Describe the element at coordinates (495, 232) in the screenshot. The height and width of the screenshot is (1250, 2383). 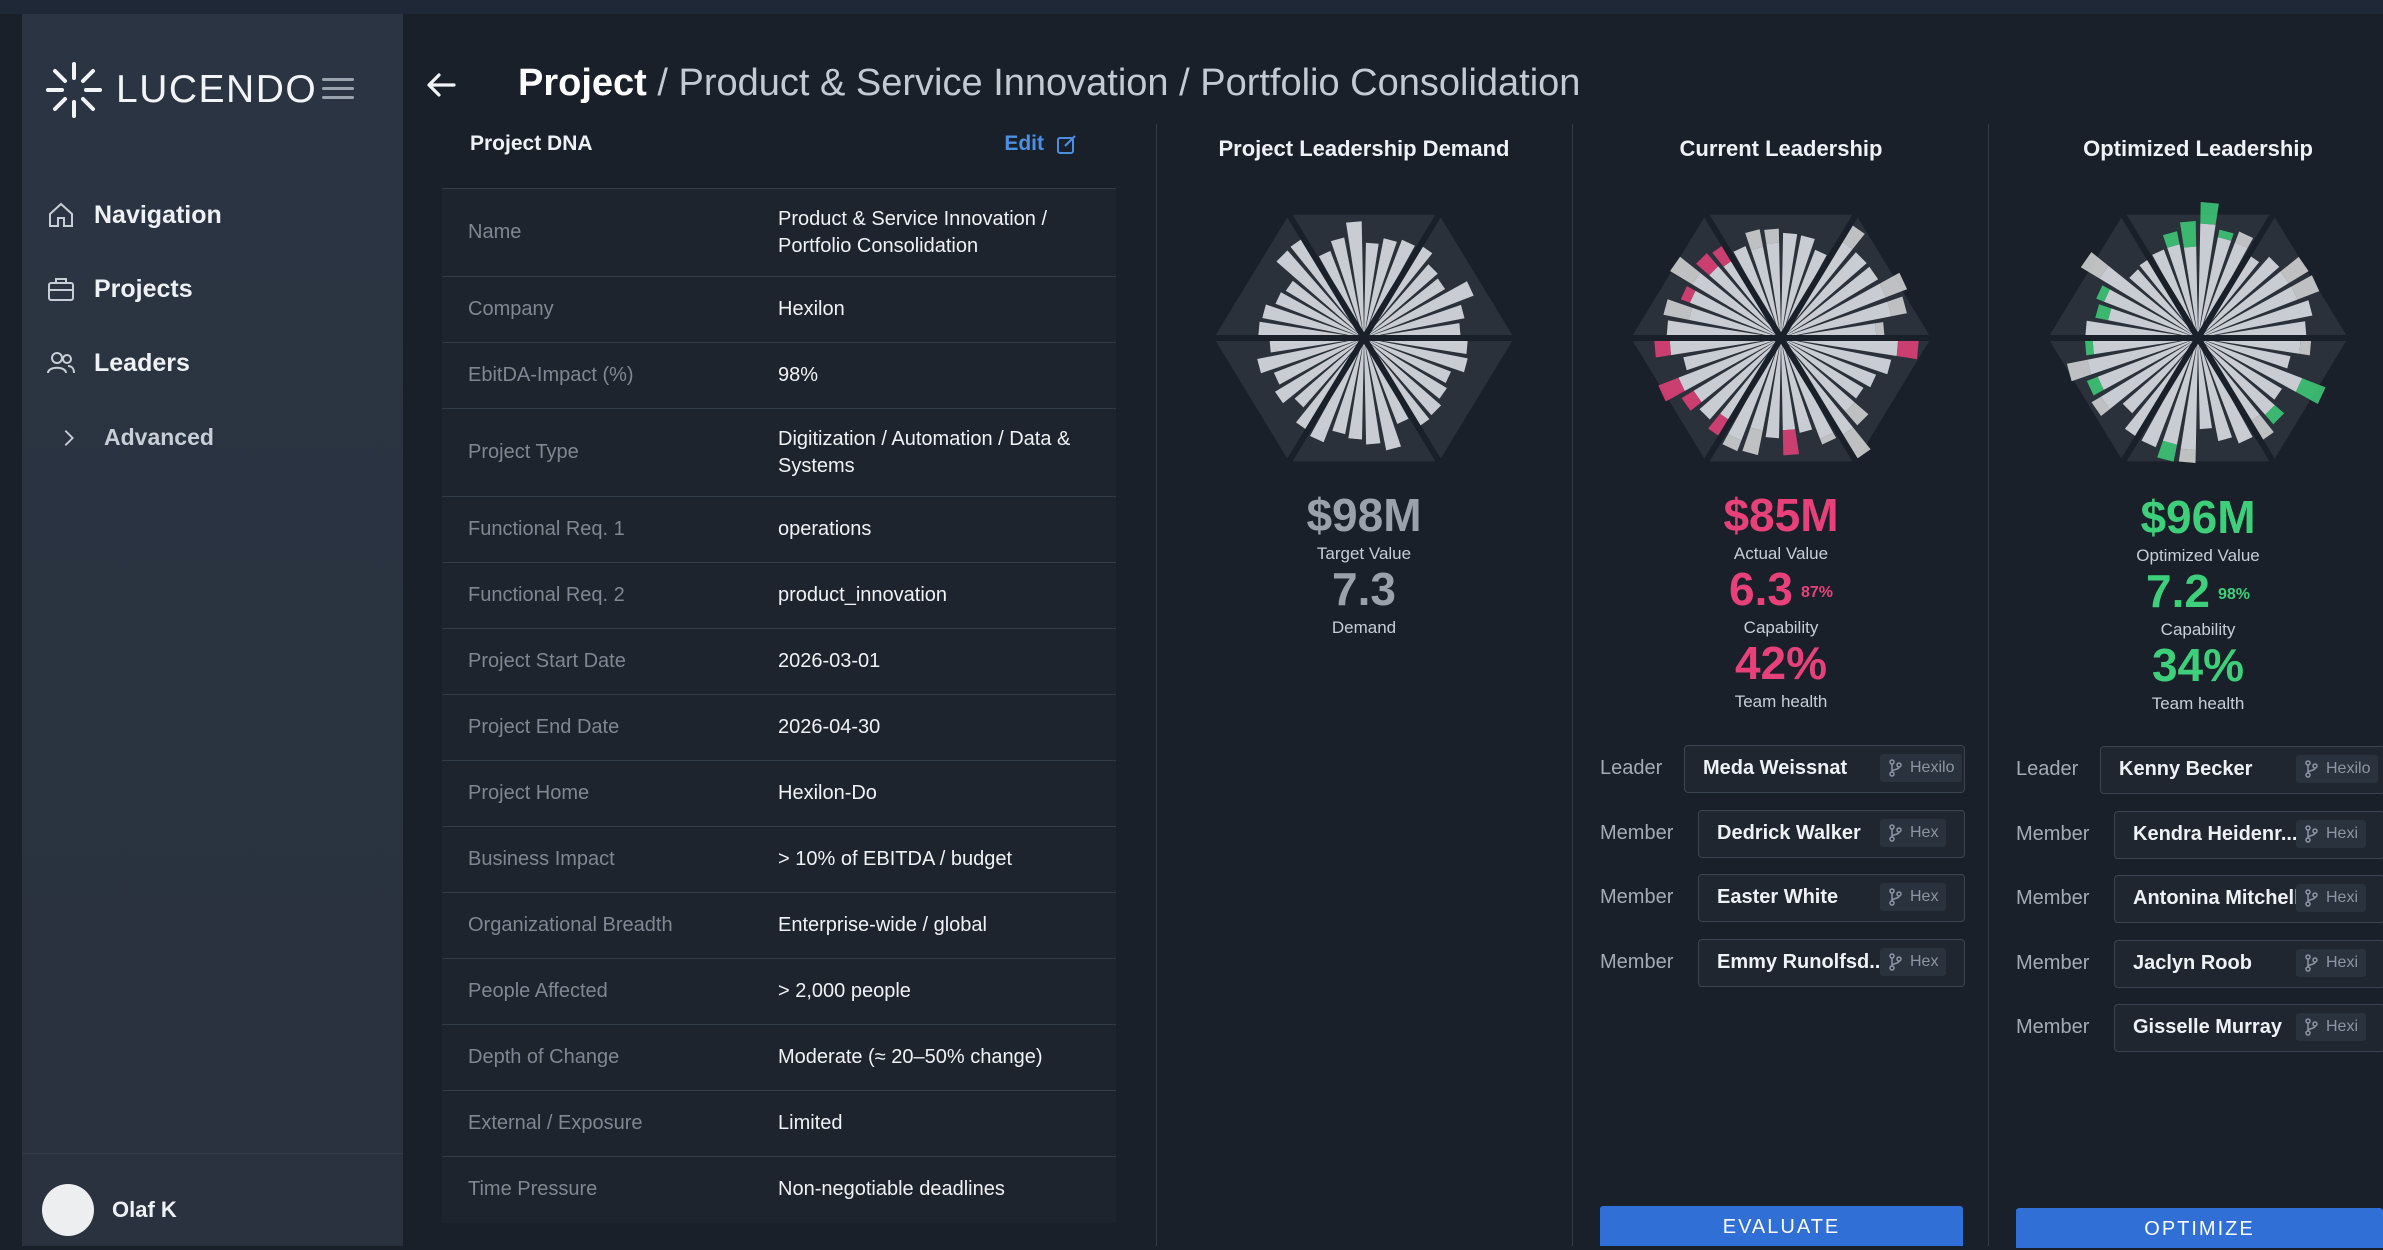
I see `dna-row-label: Name` at that location.